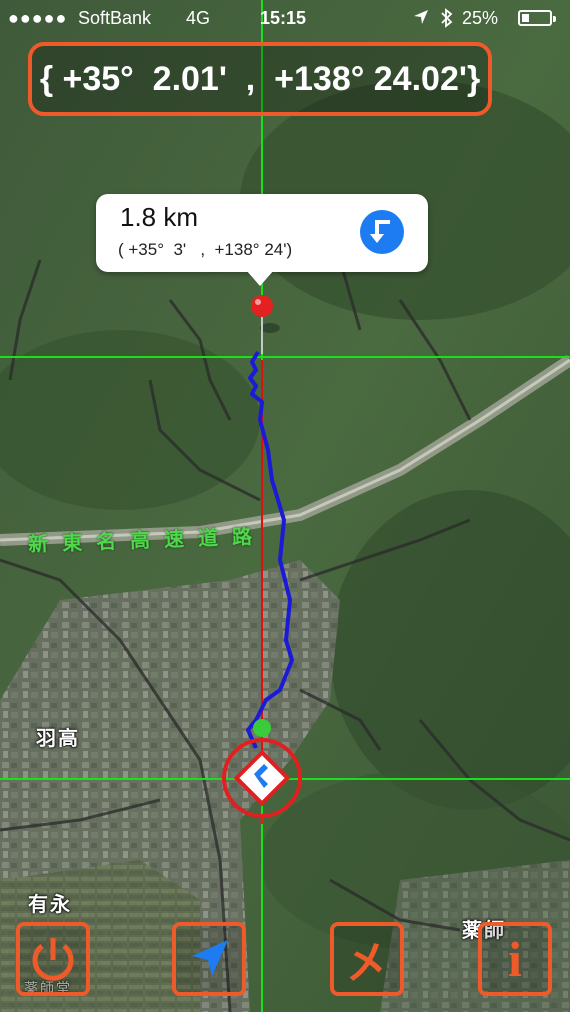 The height and width of the screenshot is (1012, 570). I want to click on route-button, so click(382, 232).